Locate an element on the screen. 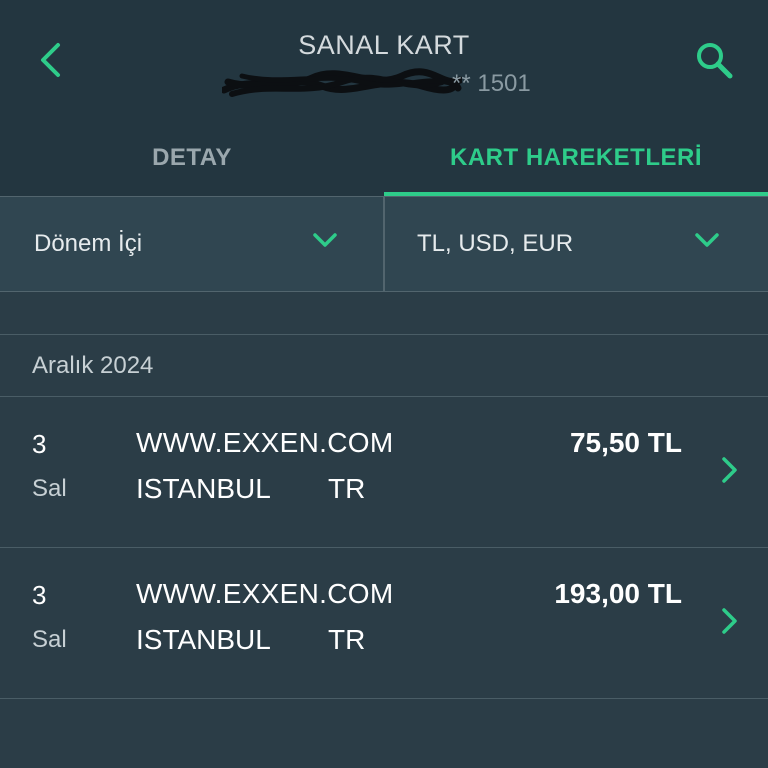 The image size is (768, 768). card-number: ** 1501 is located at coordinates (384, 84).